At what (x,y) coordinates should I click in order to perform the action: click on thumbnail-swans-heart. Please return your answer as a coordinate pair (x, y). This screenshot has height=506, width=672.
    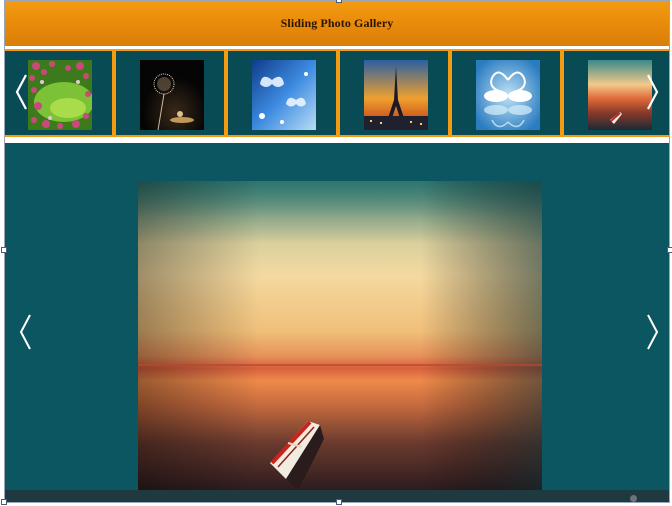
    Looking at the image, I should click on (508, 95).